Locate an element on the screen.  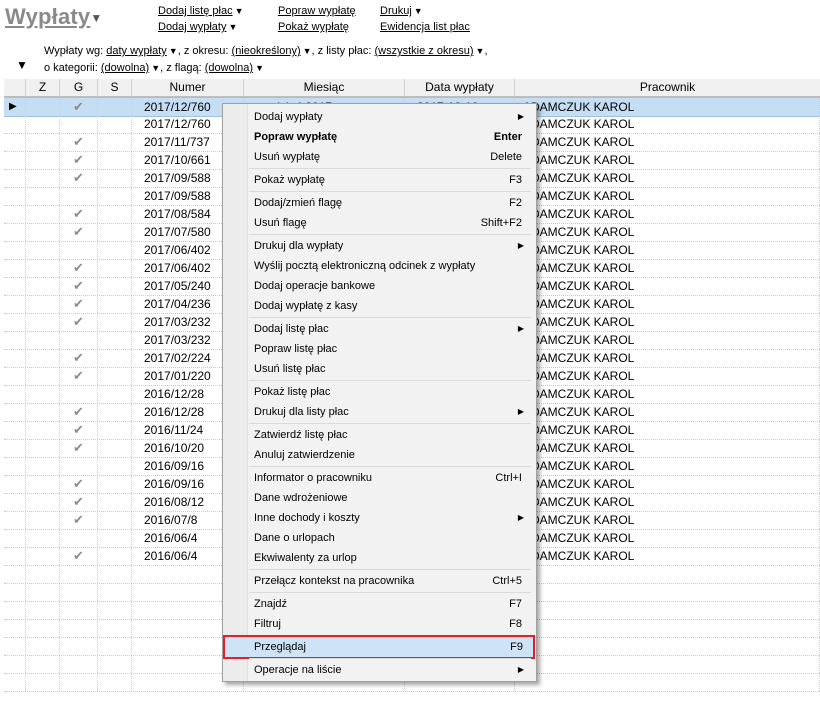
column-header-miesiac: Miesiąc is located at coordinates (324, 88).